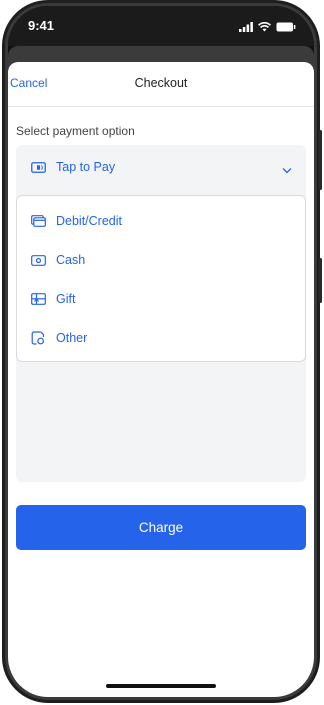  Describe the element at coordinates (71, 260) in the screenshot. I see `option-label: Cash` at that location.